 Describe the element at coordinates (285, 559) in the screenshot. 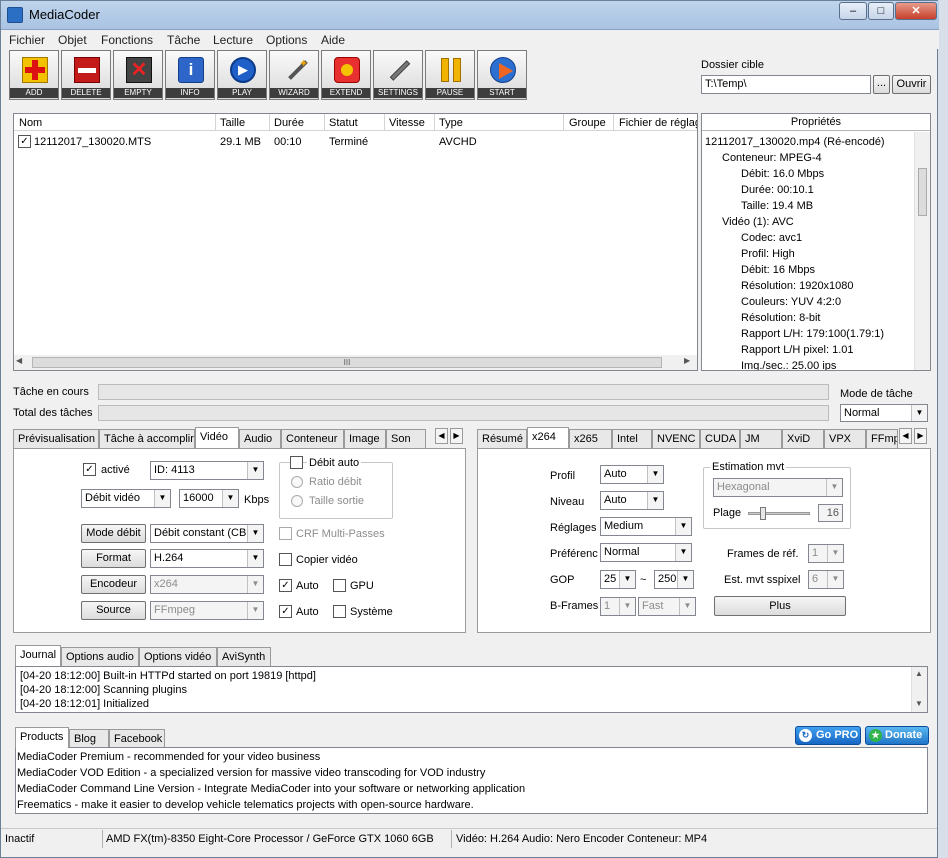

I see `copy-video-checkbox` at that location.